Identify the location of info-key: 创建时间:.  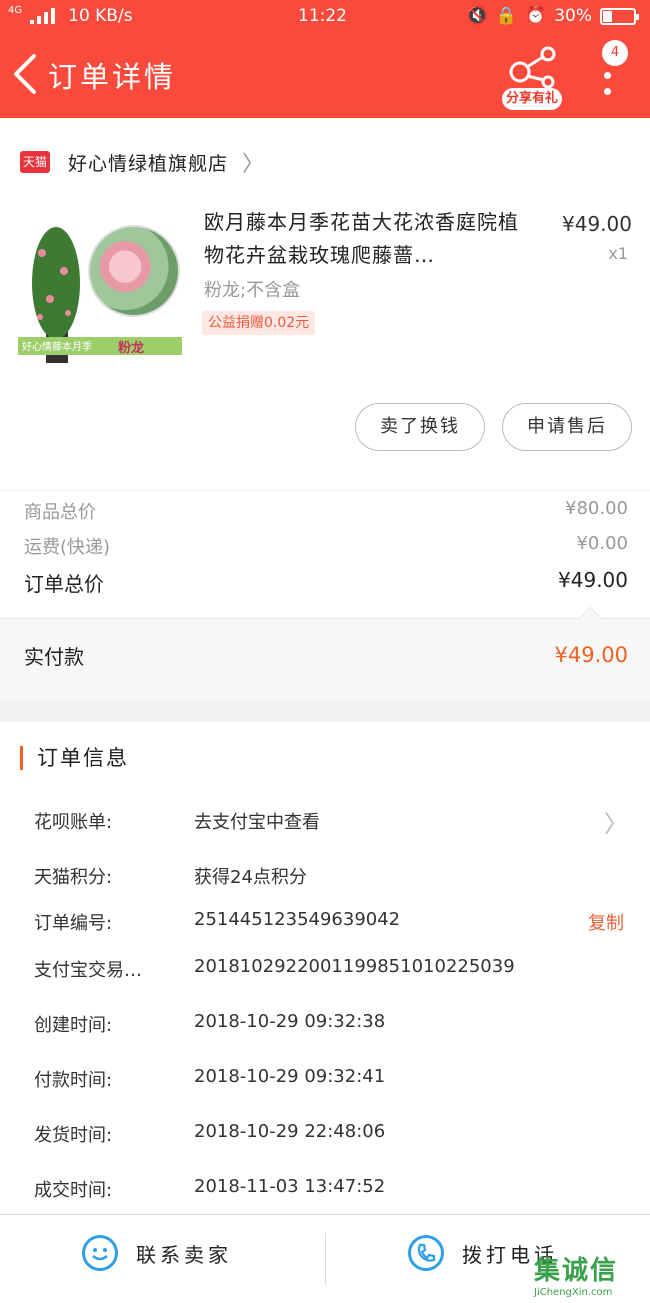
(73, 1025).